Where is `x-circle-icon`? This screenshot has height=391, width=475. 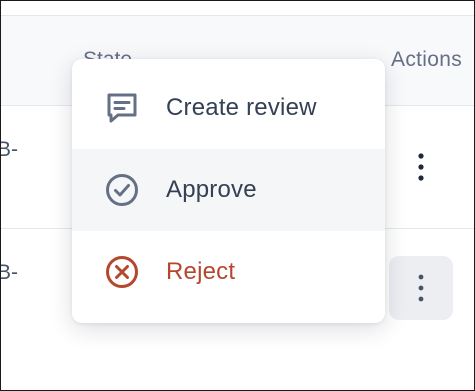 x-circle-icon is located at coordinates (122, 272).